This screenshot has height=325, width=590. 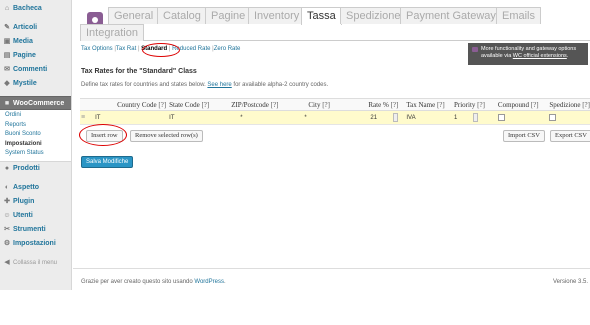 What do you see at coordinates (540, 56) in the screenshot?
I see `promo-link: WC official extensions` at bounding box center [540, 56].